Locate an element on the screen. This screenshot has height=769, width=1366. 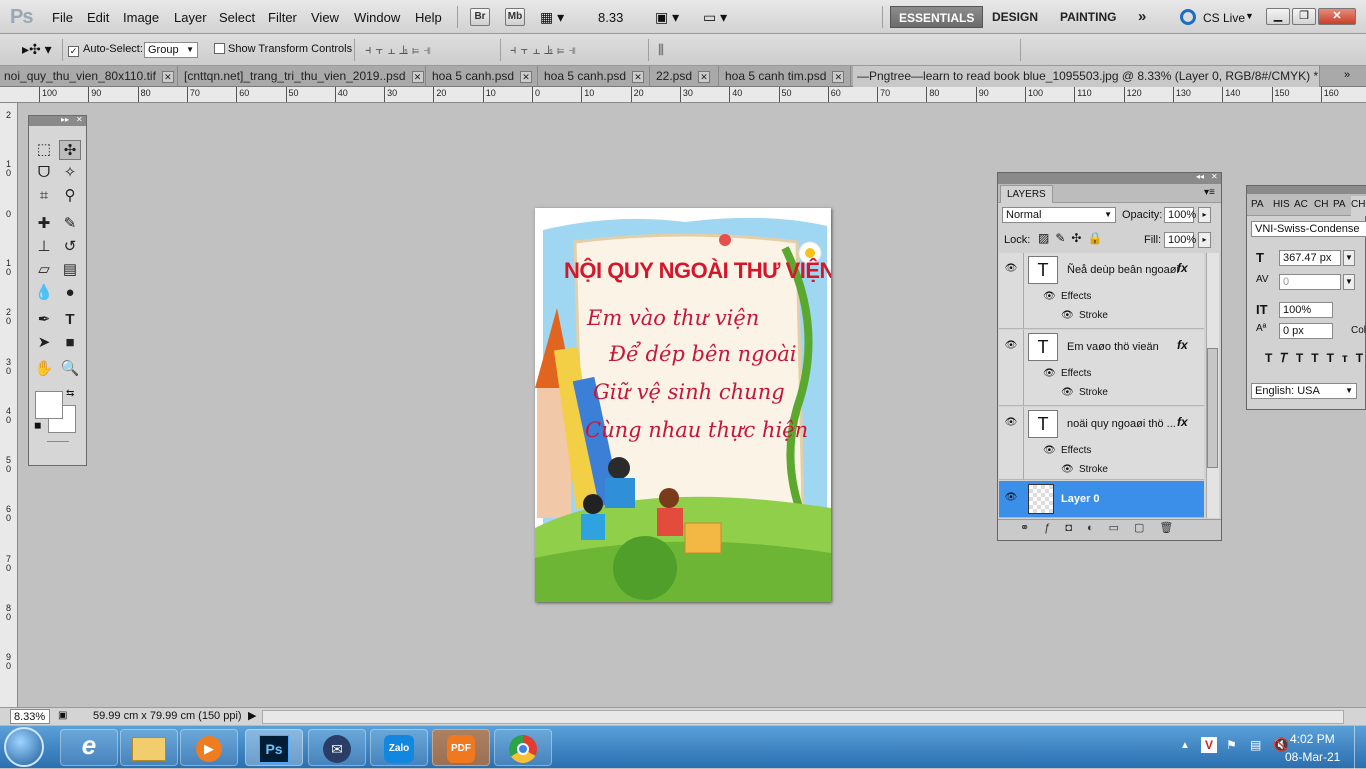
menu-filter: Filter is located at coordinates (282, 17).